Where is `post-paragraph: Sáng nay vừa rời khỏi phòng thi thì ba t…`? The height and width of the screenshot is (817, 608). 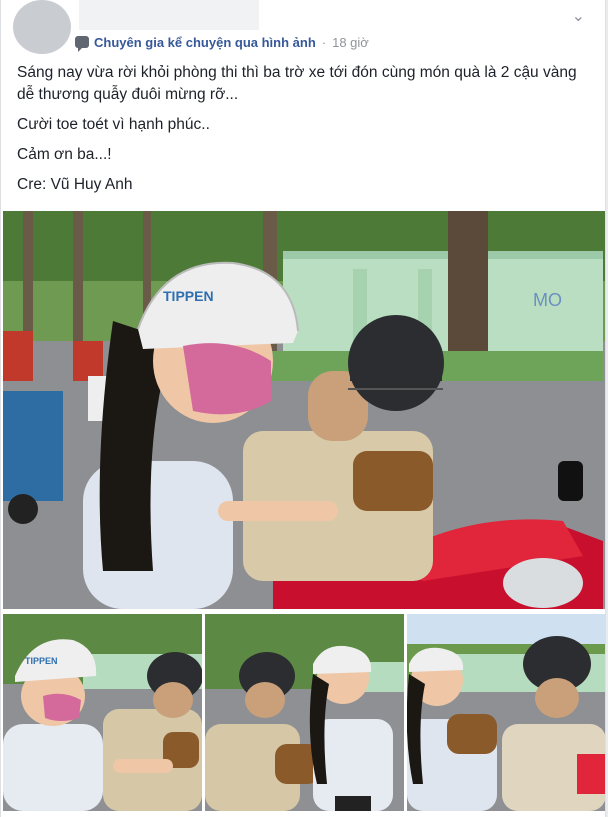 post-paragraph: Sáng nay vừa rời khỏi phòng thi thì ba t… is located at coordinates (297, 83).